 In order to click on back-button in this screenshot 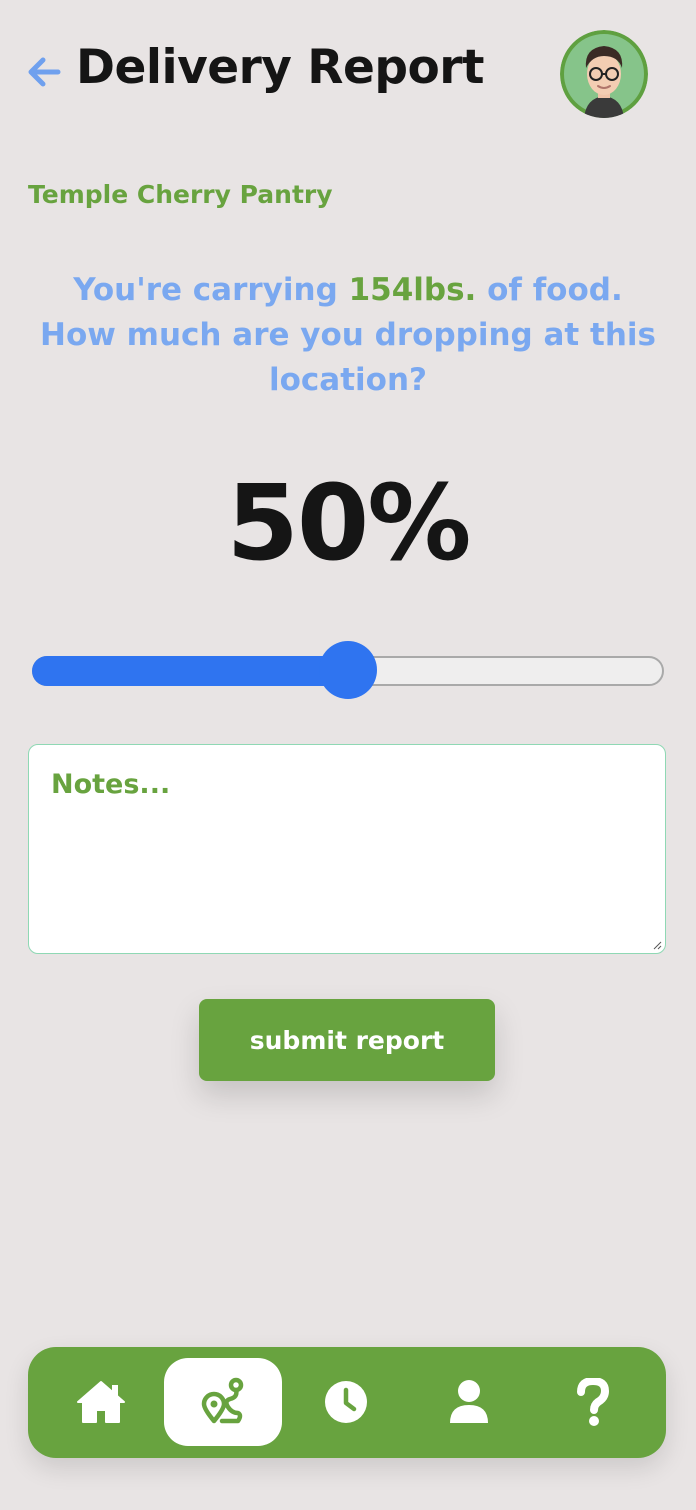, I will do `click(44, 72)`.